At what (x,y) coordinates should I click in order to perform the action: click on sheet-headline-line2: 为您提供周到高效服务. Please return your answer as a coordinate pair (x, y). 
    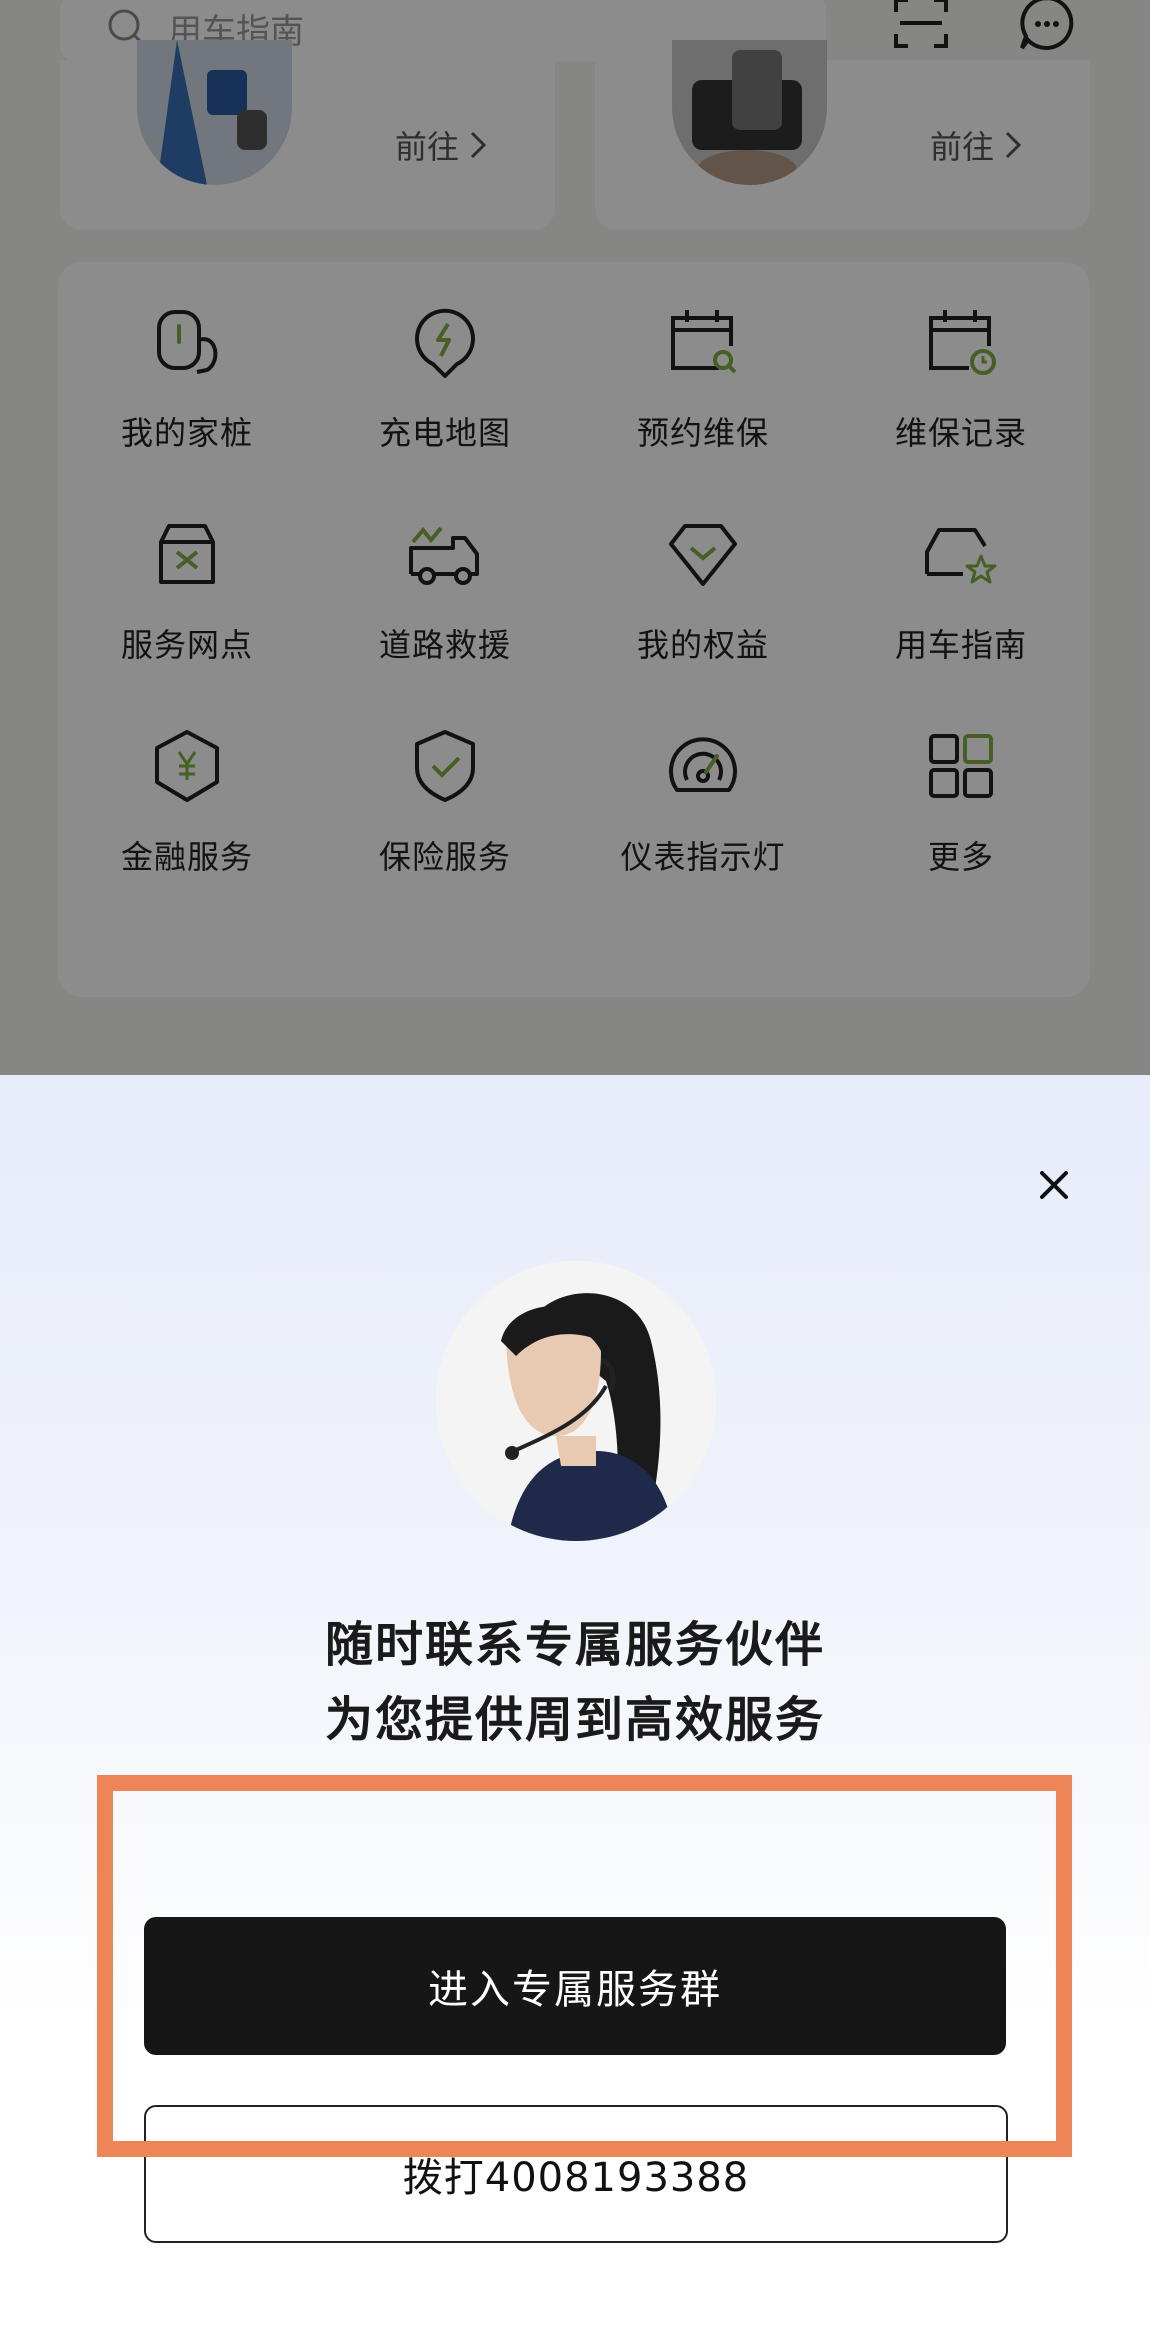
    Looking at the image, I should click on (574, 1720).